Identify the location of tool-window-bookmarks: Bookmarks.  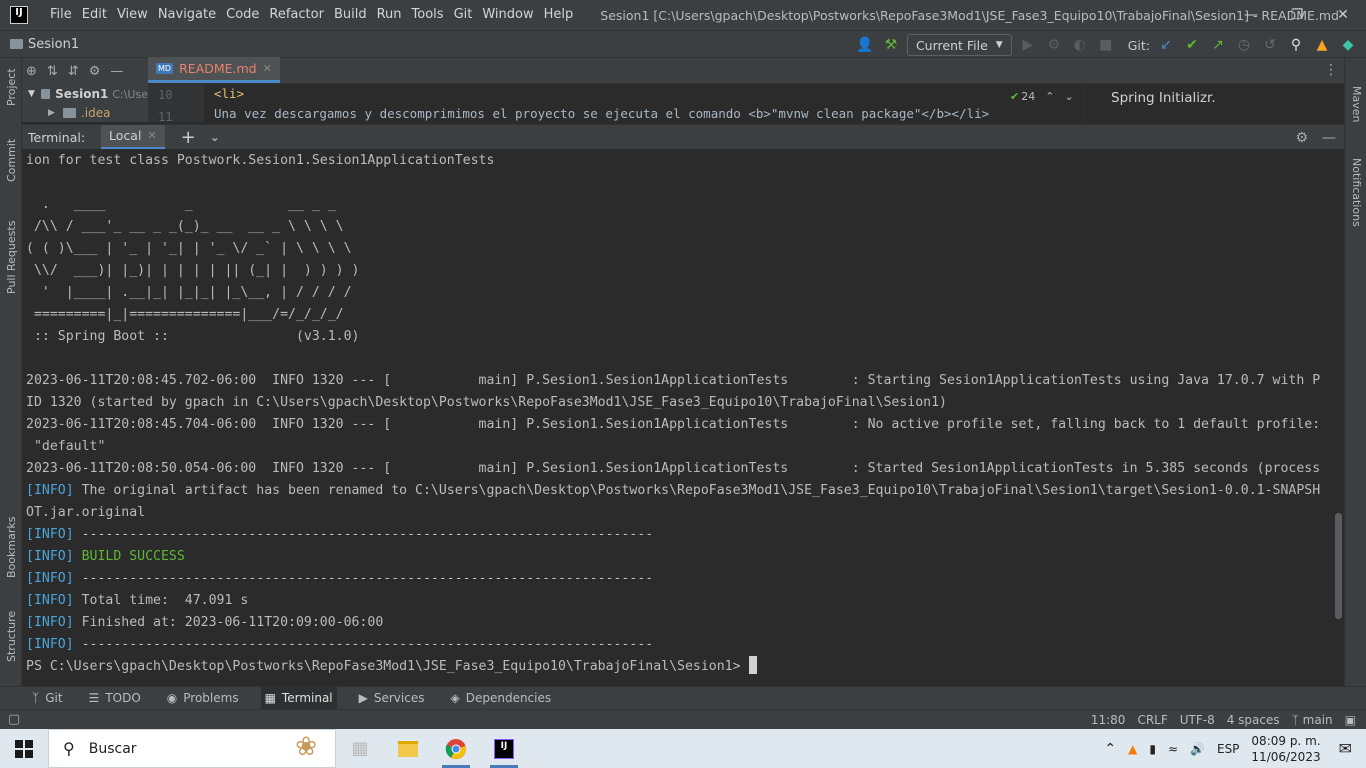
(11, 547).